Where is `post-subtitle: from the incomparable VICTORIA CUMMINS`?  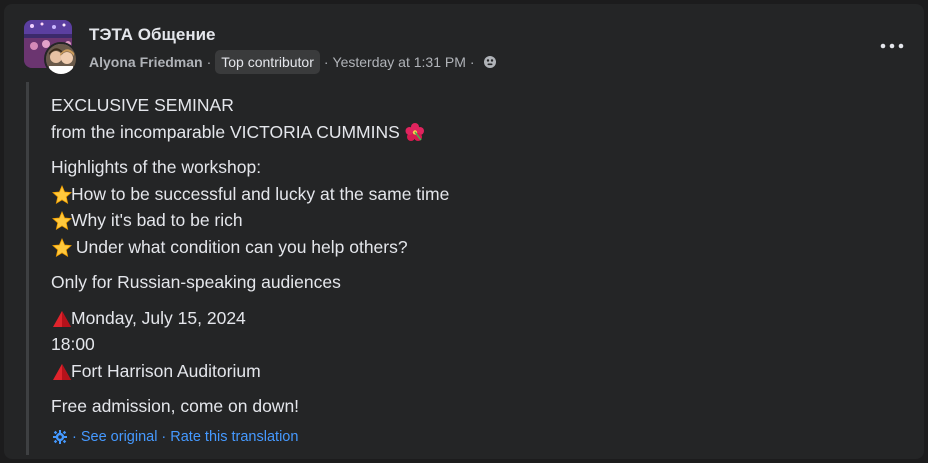 post-subtitle: from the incomparable VICTORIA CUMMINS is located at coordinates (225, 131).